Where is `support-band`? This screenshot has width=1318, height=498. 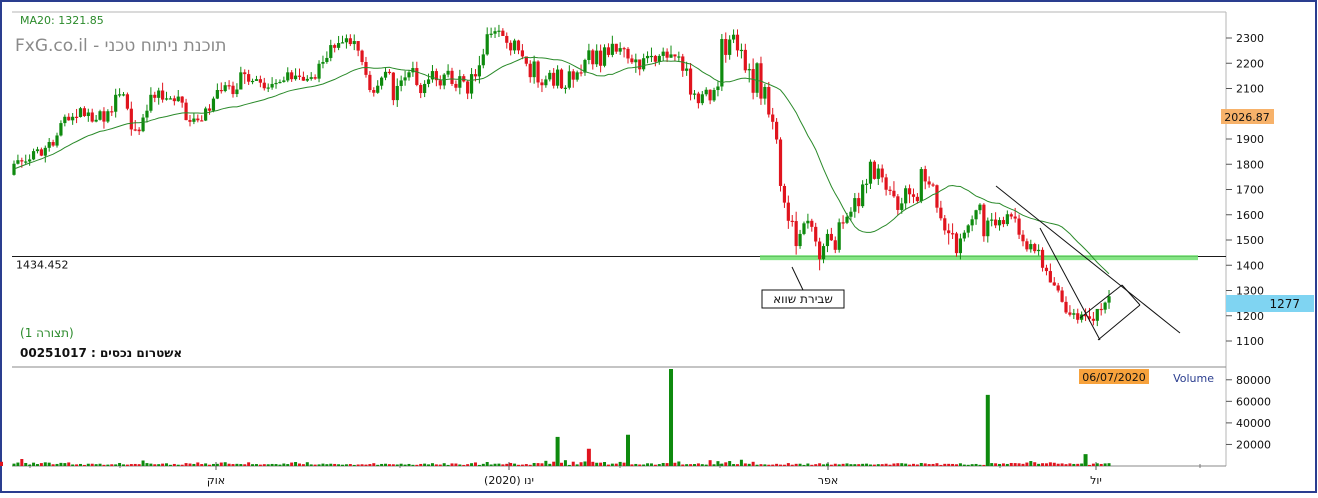 support-band is located at coordinates (979, 258).